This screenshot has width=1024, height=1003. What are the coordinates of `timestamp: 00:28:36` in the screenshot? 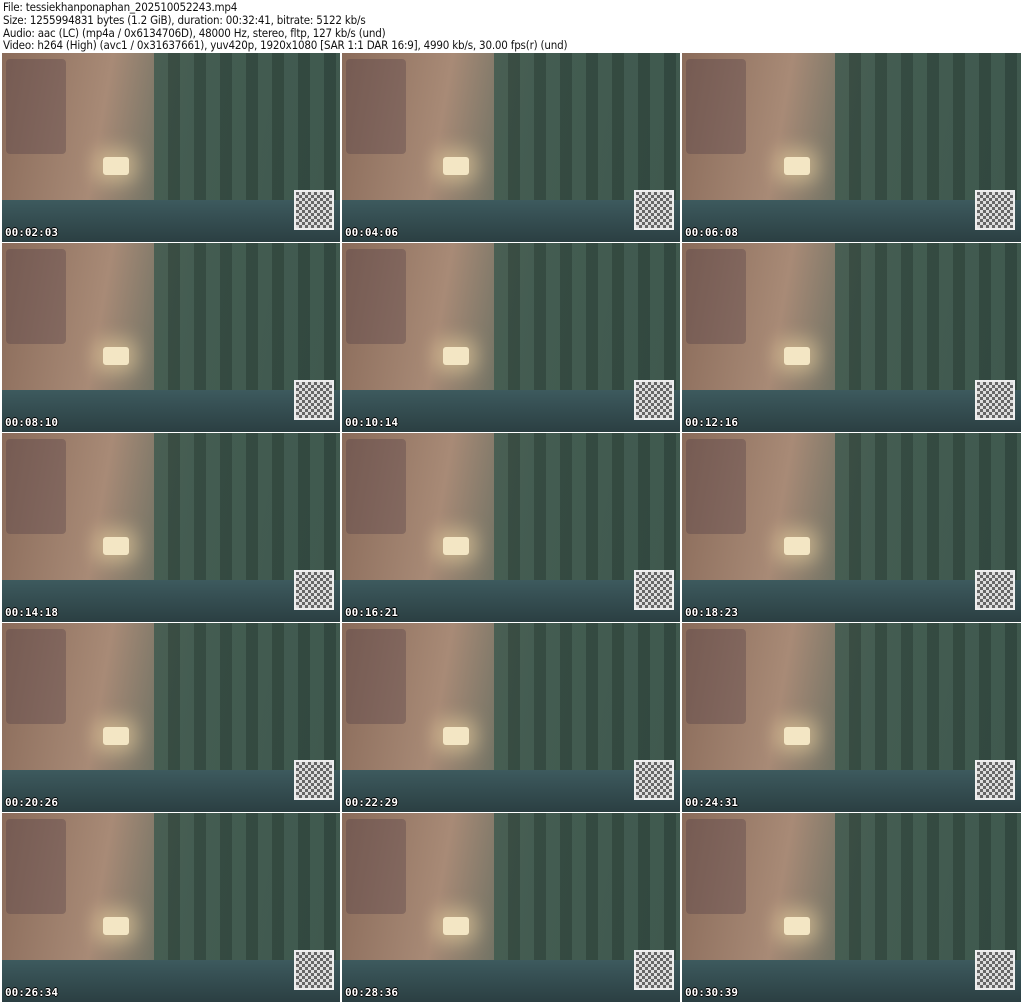 It's located at (371, 992).